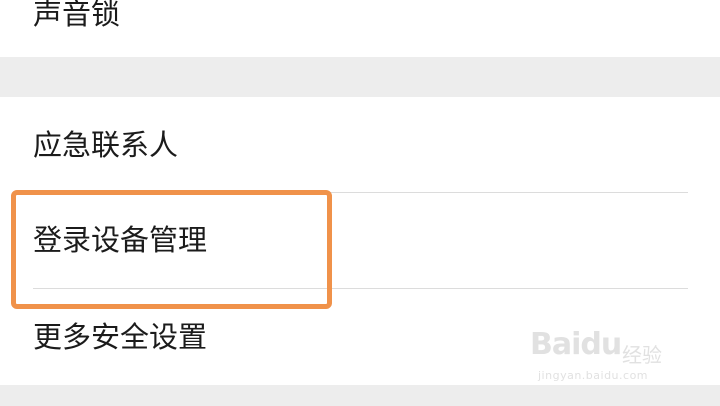 The width and height of the screenshot is (720, 406). What do you see at coordinates (593, 375) in the screenshot?
I see `watermark-url: jingyan.baidu.com` at bounding box center [593, 375].